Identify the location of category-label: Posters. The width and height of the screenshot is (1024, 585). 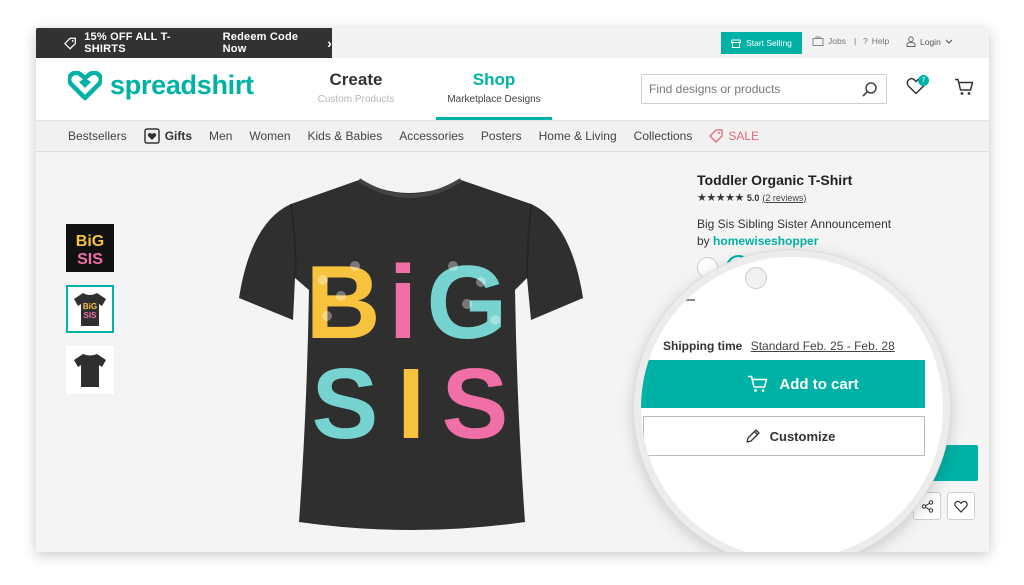
(501, 136).